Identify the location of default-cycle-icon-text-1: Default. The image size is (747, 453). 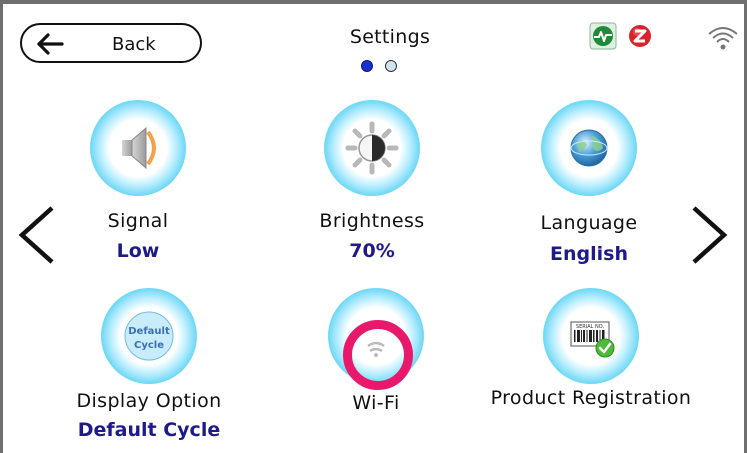
(149, 331).